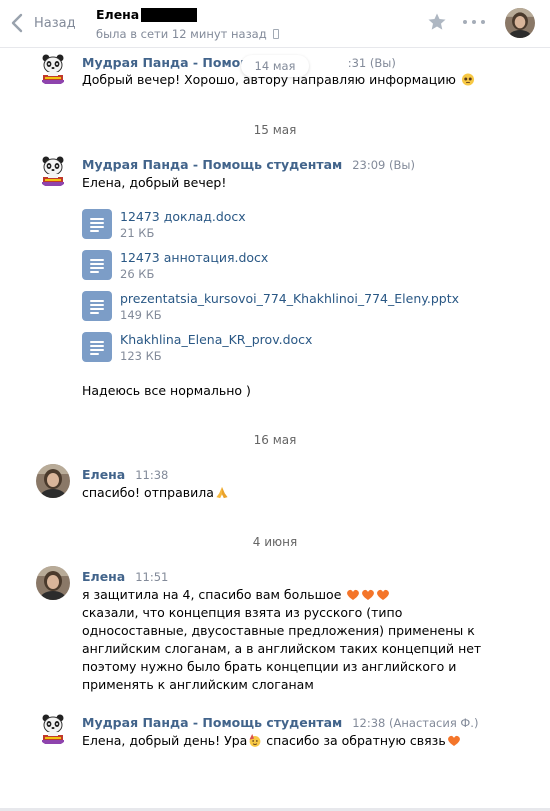 The width and height of the screenshot is (550, 811). I want to click on praying-hands-icon, so click(222, 492).